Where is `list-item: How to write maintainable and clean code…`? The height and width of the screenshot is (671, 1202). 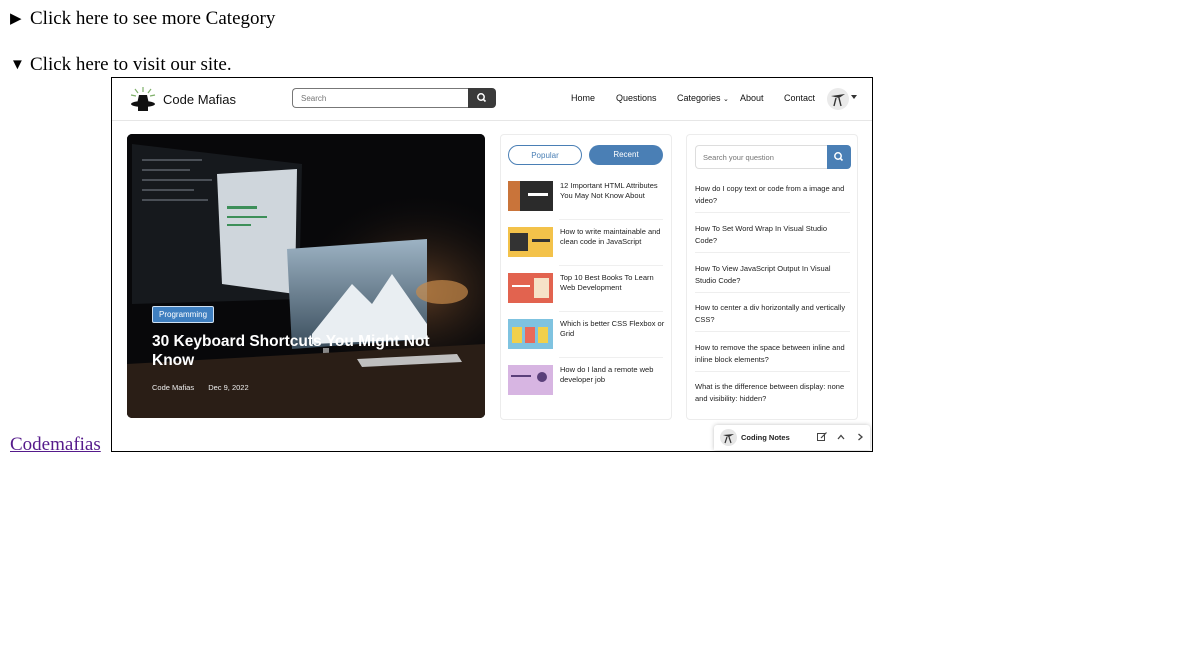 list-item: How to write maintainable and clean code… is located at coordinates (586, 247).